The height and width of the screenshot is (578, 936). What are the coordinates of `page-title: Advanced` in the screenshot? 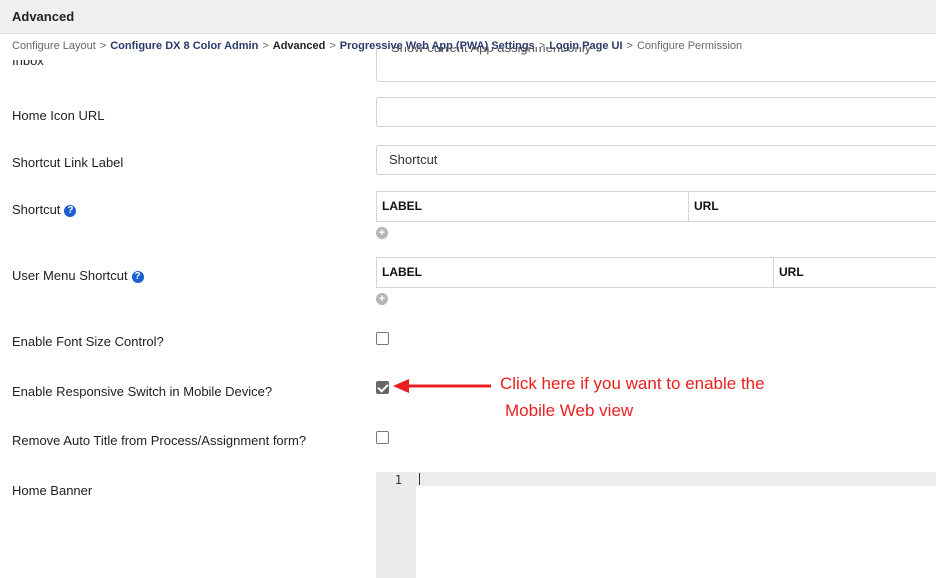 It's located at (43, 16).